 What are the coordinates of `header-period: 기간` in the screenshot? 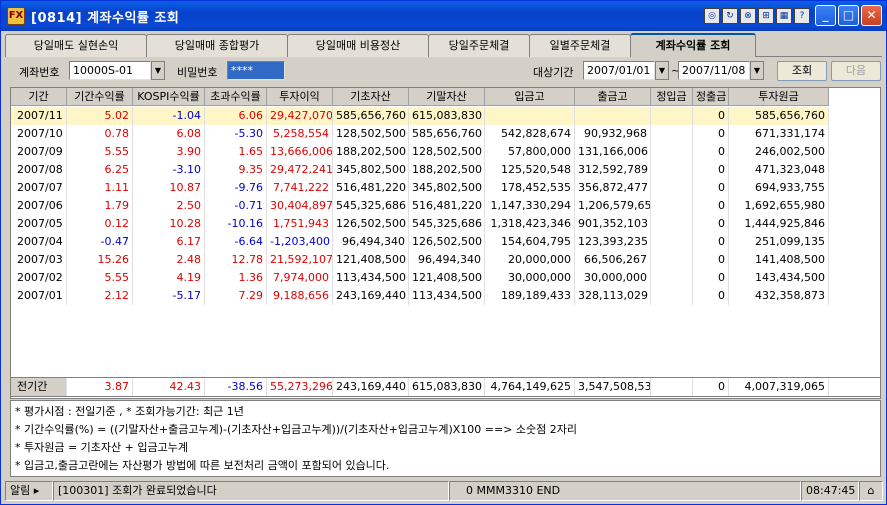 It's located at (39, 97).